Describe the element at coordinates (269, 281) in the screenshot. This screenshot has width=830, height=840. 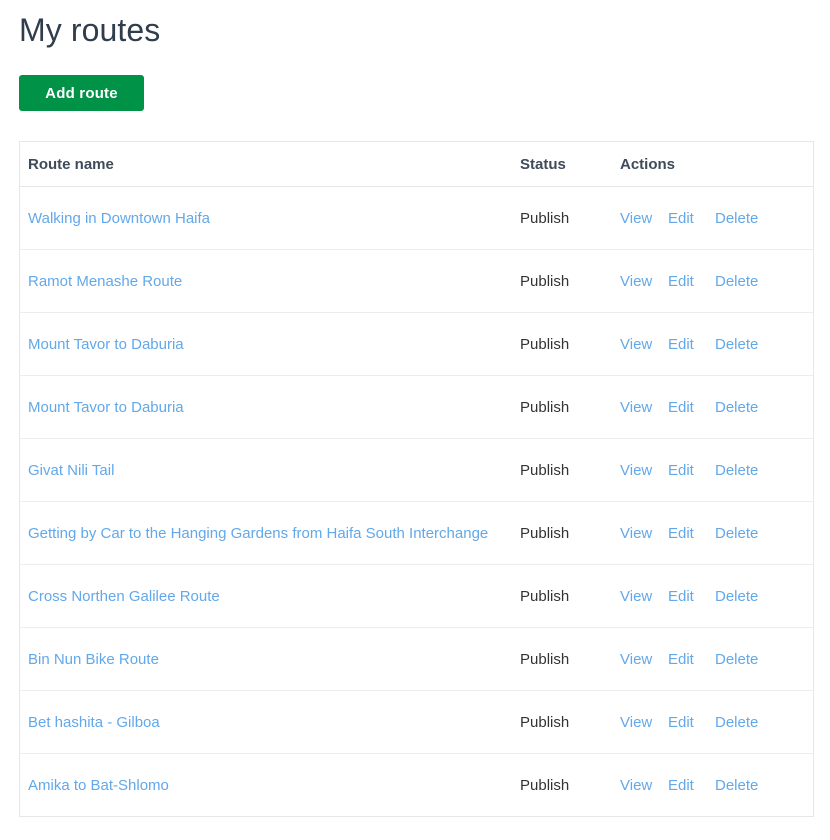
I see `route-name-cell: Ramot Menashe Route` at that location.